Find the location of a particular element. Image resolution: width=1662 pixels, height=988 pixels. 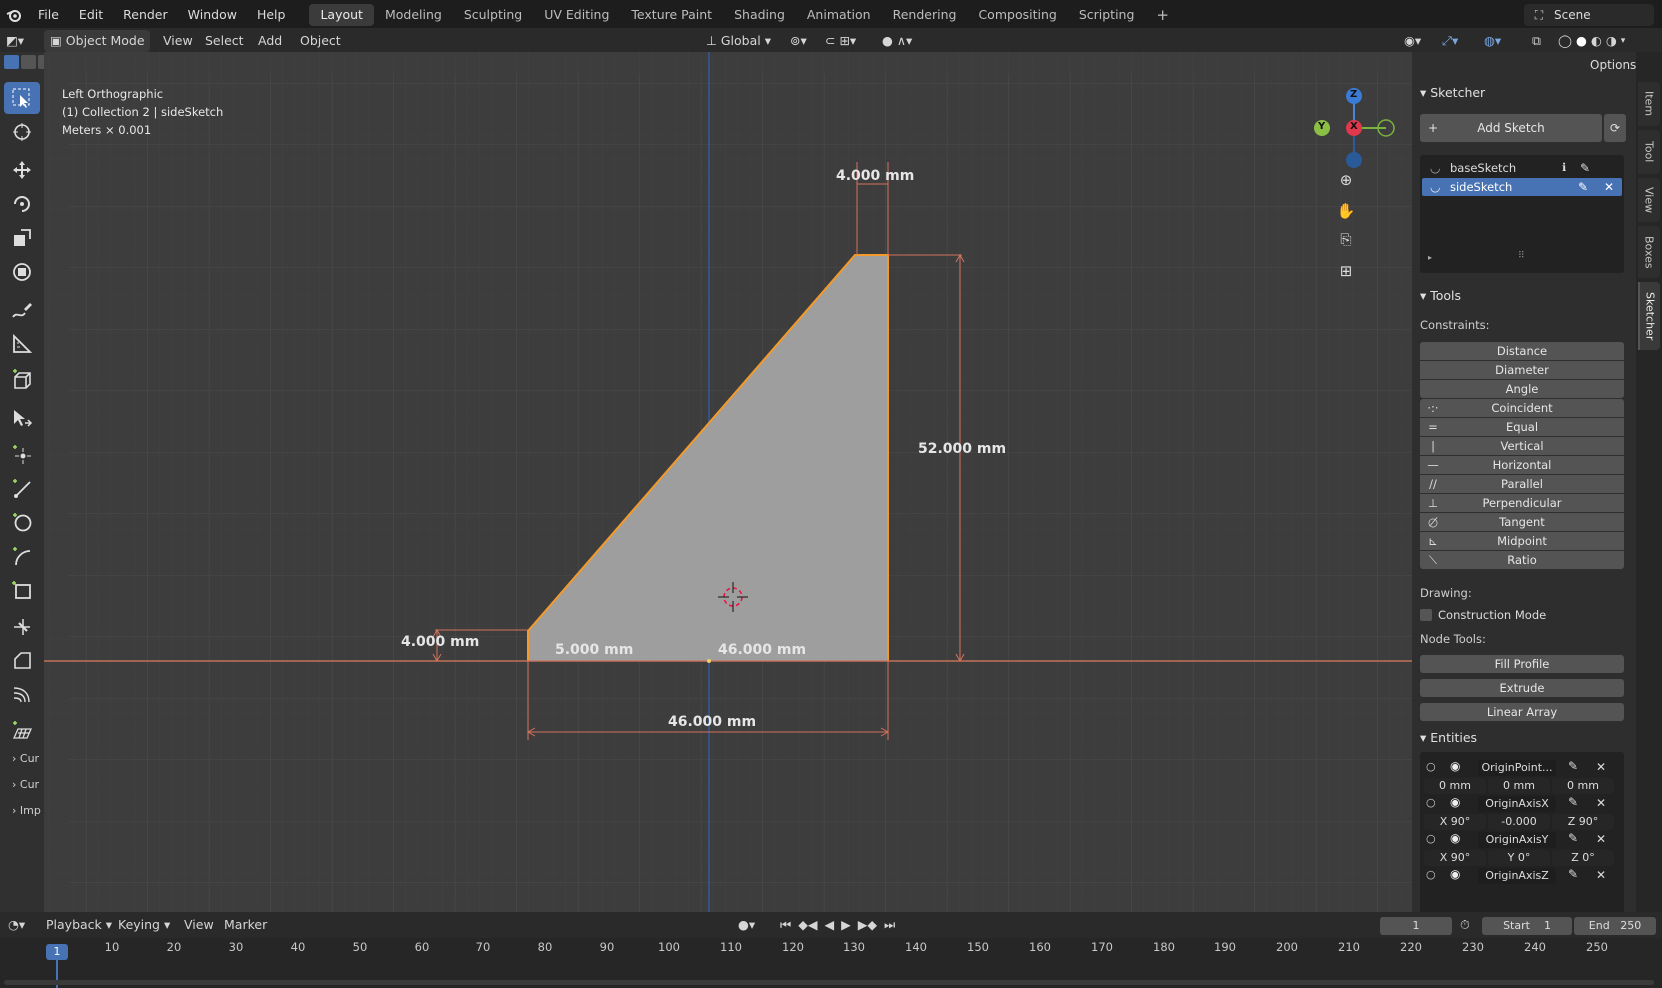

tab-sculpting: Sculpting is located at coordinates (493, 15).